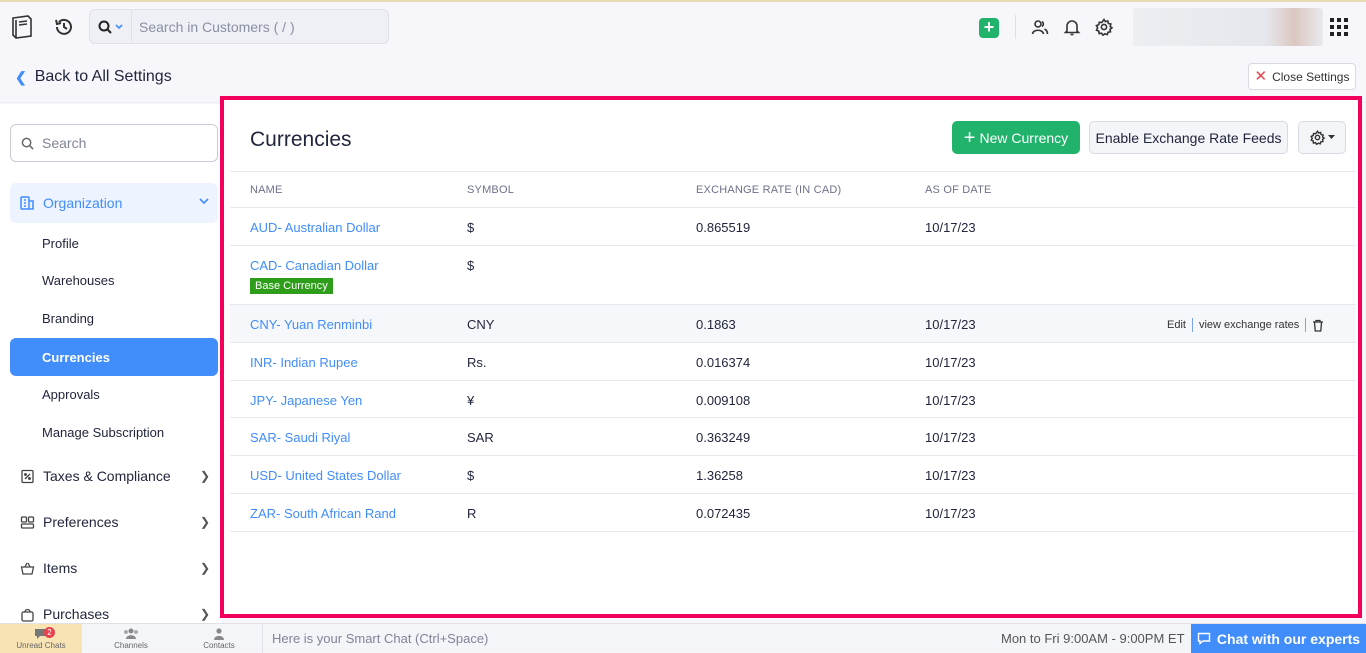 This screenshot has height=653, width=1366. Describe the element at coordinates (481, 324) in the screenshot. I see `currency-symbol: CNY` at that location.